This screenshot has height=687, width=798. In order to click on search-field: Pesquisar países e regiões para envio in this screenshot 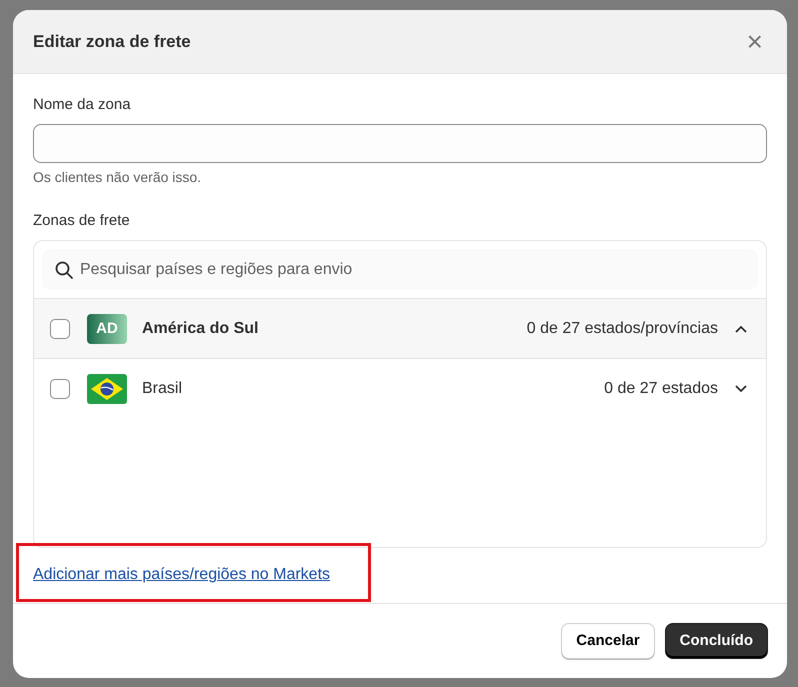, I will do `click(400, 269)`.